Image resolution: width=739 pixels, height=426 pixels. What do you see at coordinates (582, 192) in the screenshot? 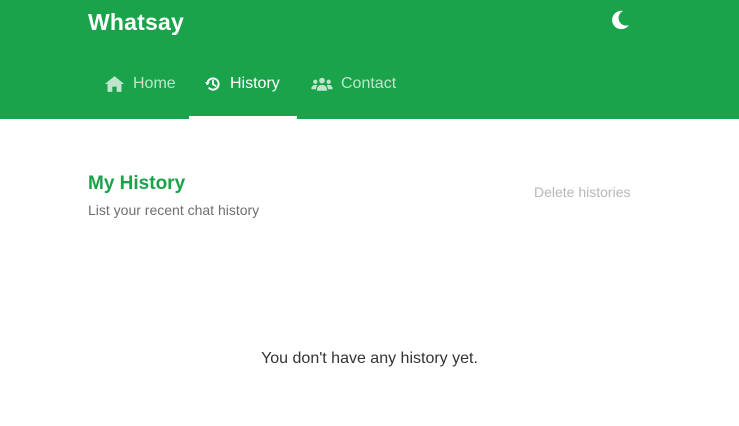
I see `delete-histories-button: Delete histories` at bounding box center [582, 192].